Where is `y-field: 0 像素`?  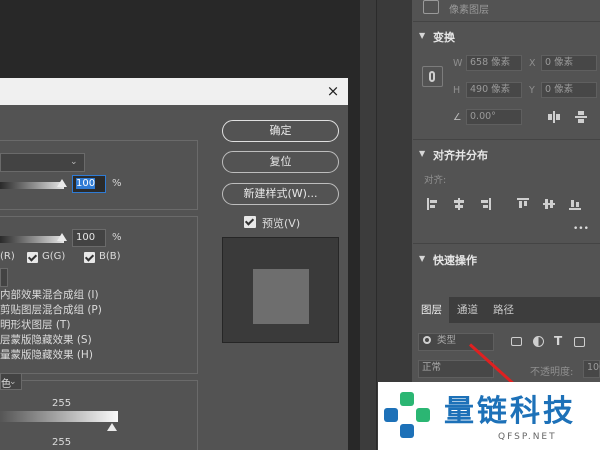
y-field: 0 像素 is located at coordinates (569, 90).